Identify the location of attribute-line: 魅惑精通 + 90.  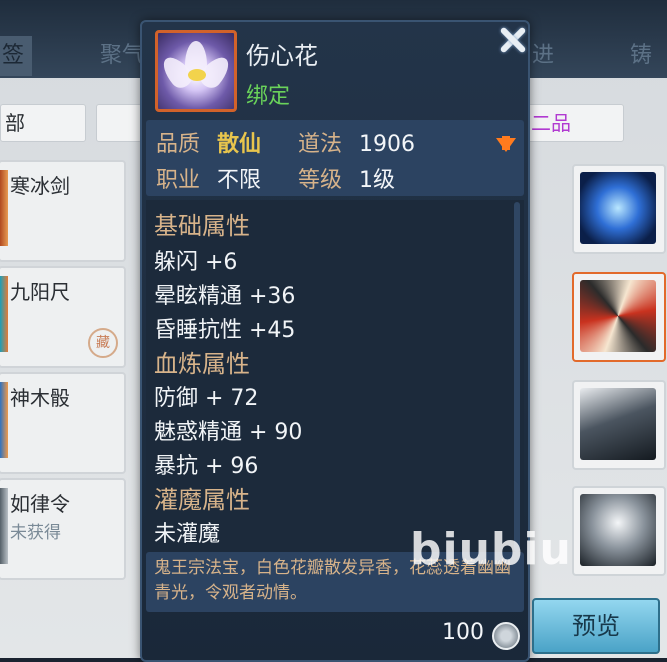
(228, 432).